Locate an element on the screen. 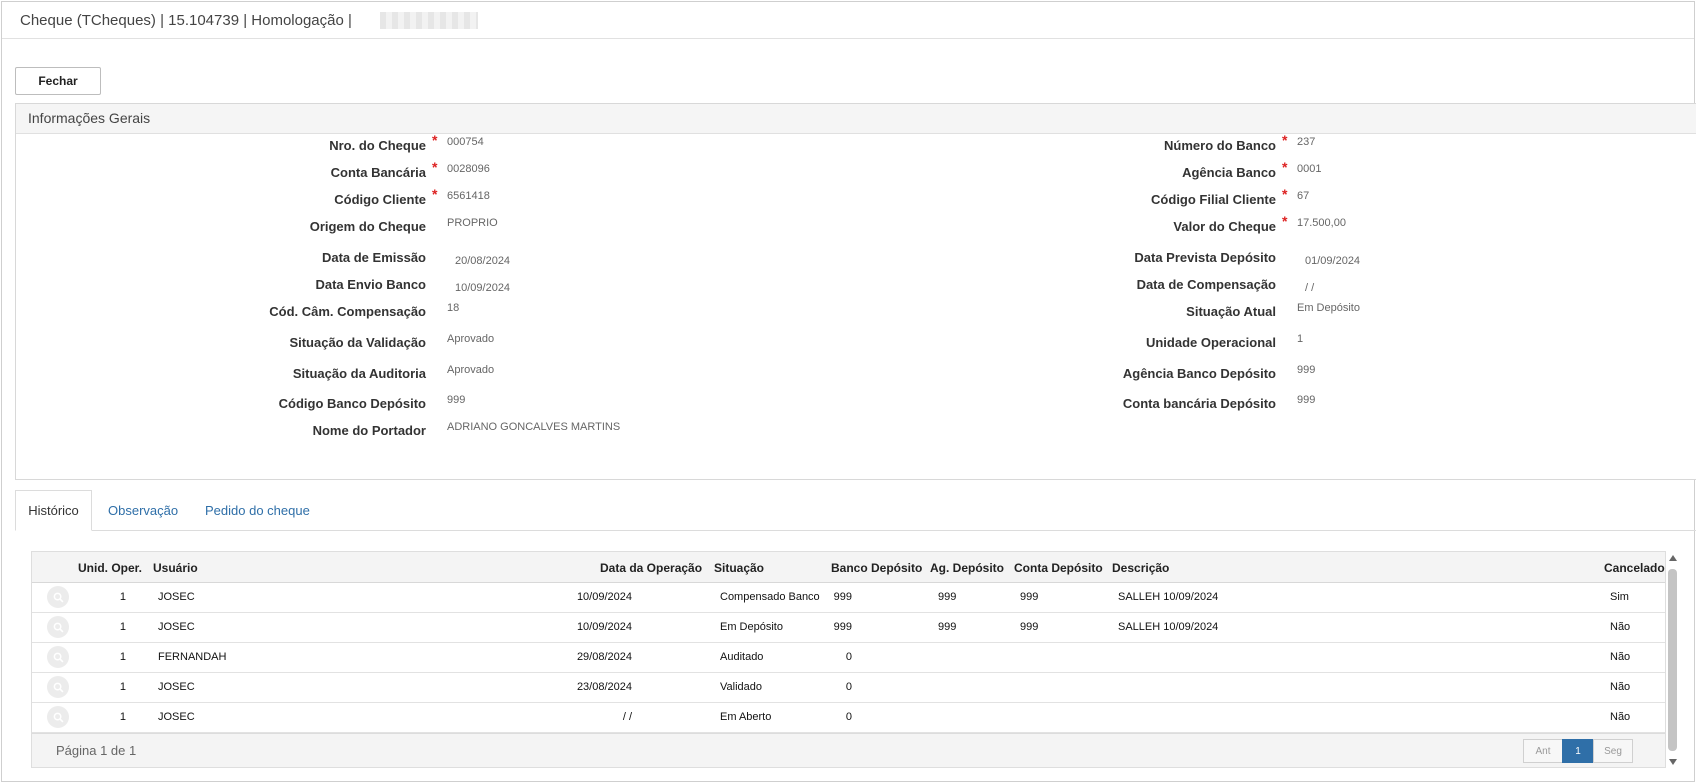 The image size is (1696, 783). scroll-thumb is located at coordinates (1672, 660).